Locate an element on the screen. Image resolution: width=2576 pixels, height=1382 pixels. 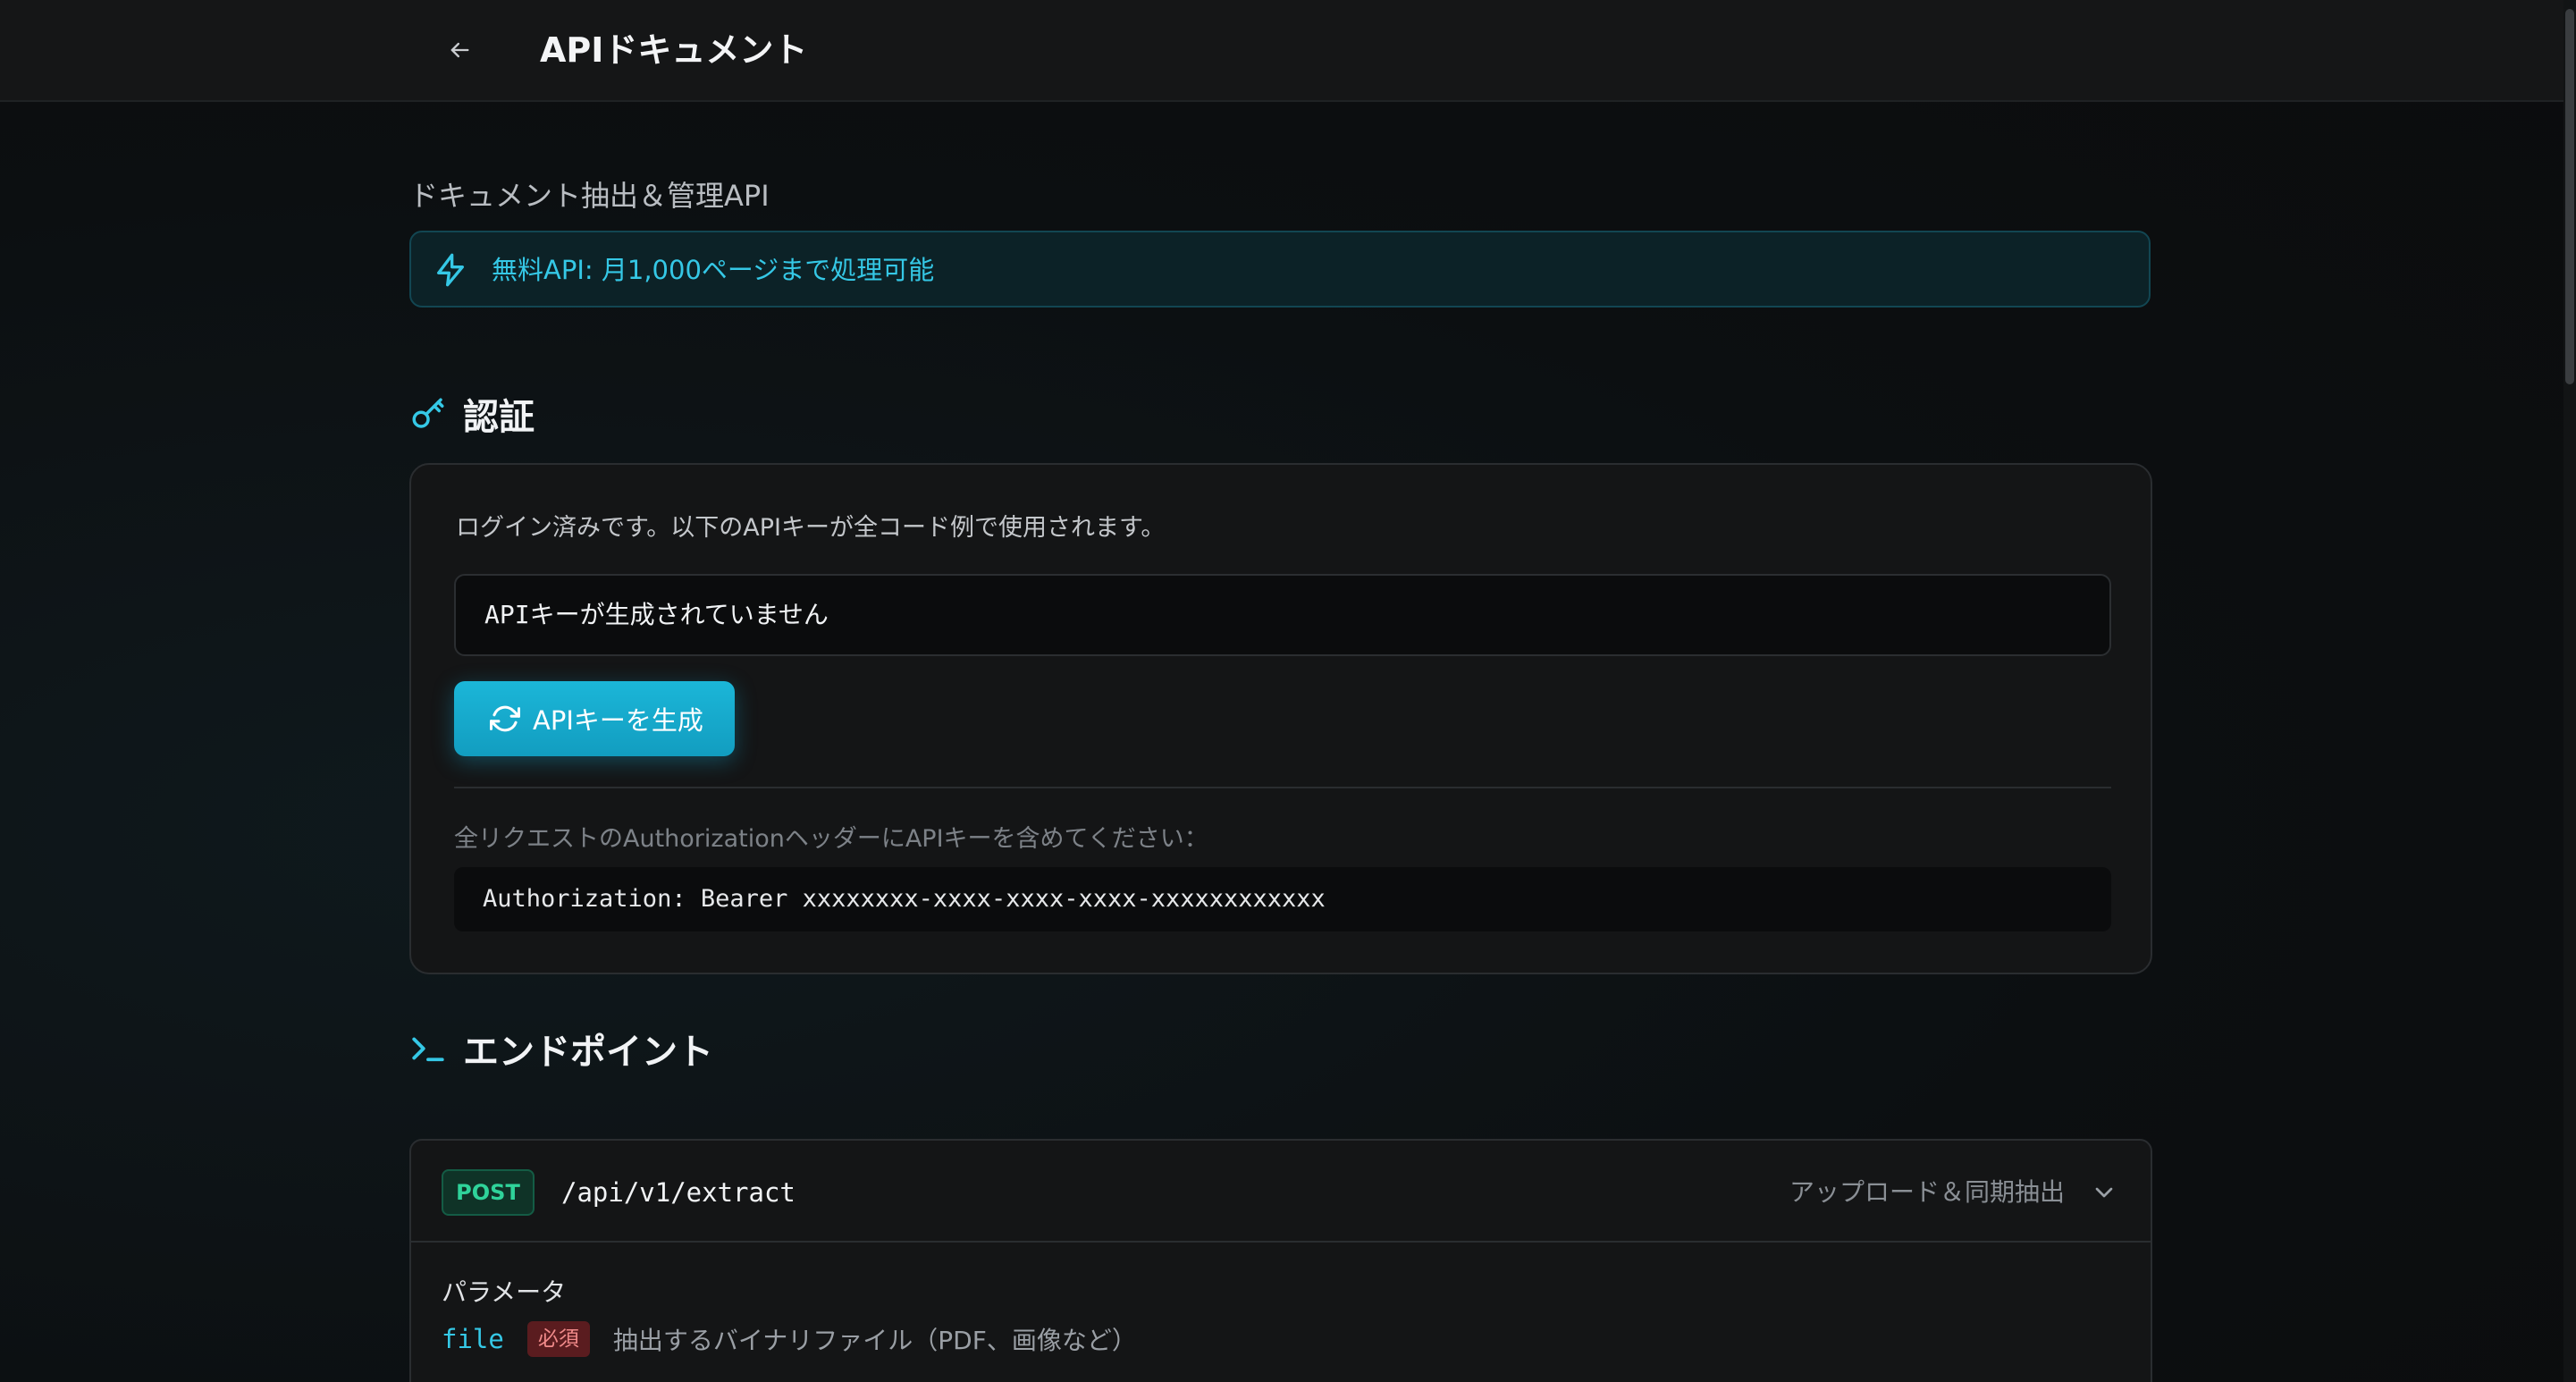
endpoint-path: /api/v1/extract is located at coordinates (679, 1192).